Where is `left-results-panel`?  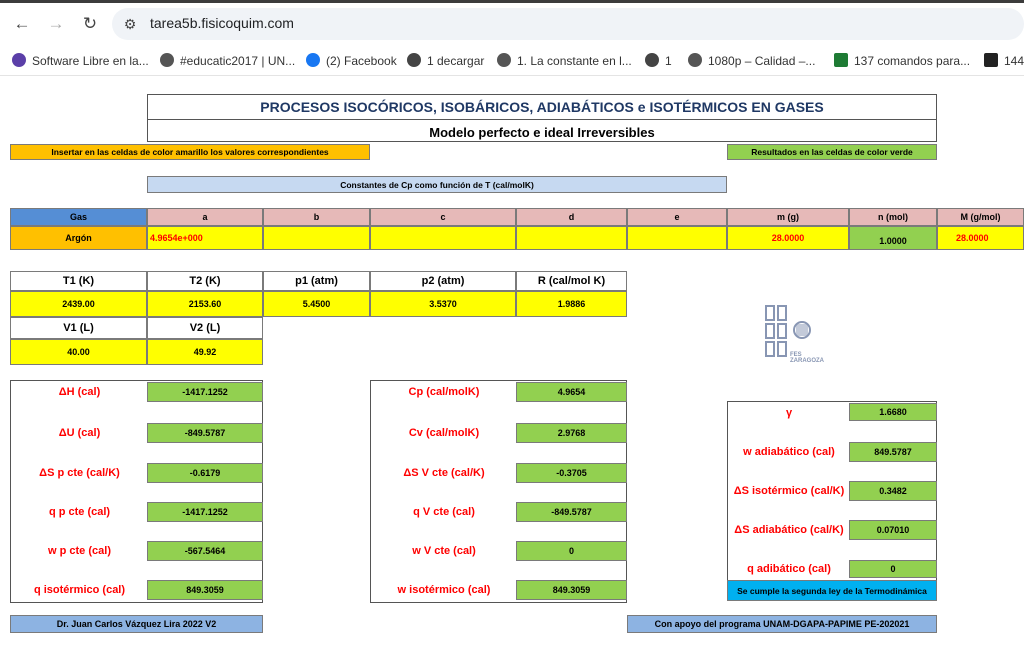 left-results-panel is located at coordinates (136, 491).